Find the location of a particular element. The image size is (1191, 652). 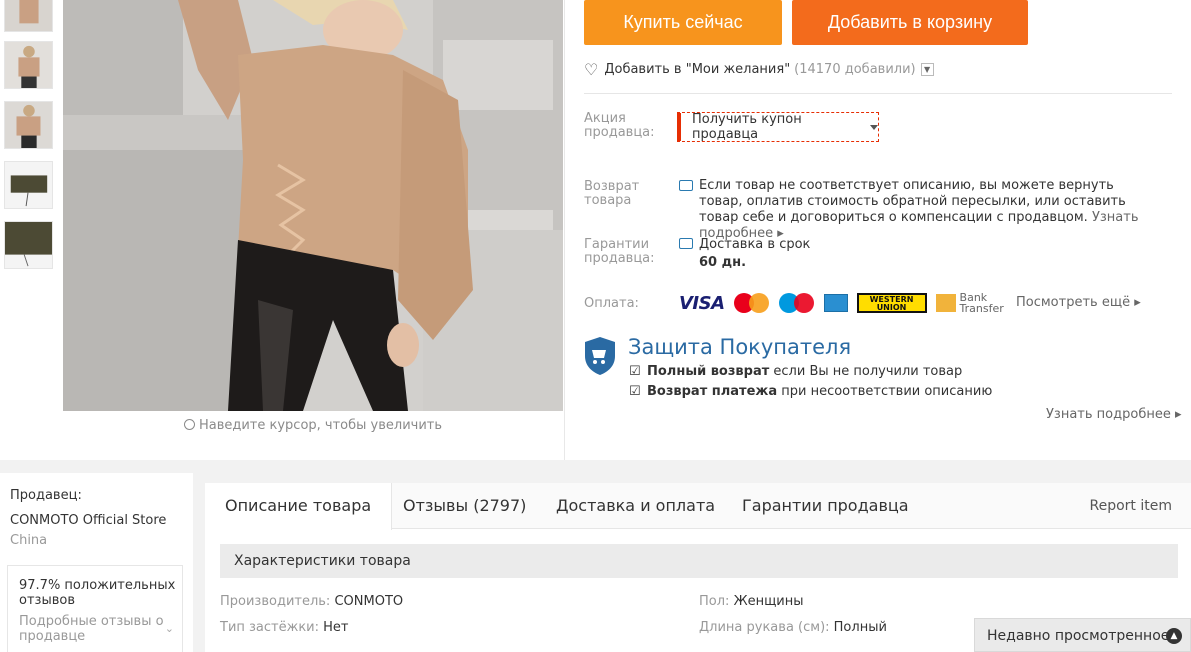

seller-promo-label: Акция продавца: is located at coordinates (619, 125).